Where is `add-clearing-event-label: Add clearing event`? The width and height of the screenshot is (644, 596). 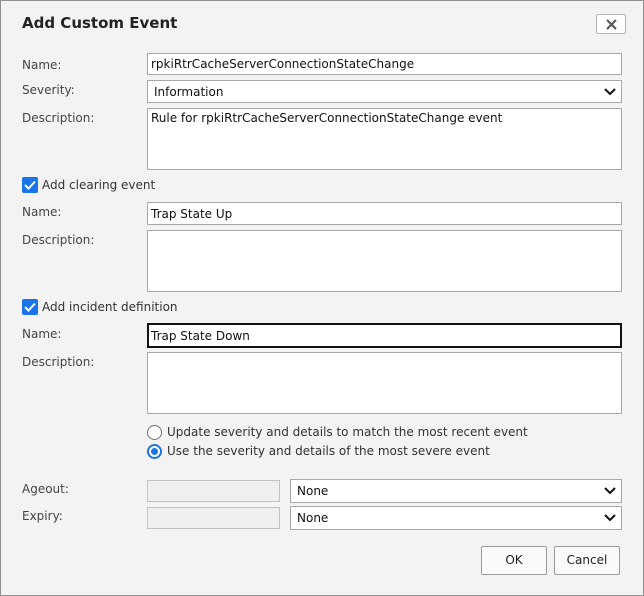 add-clearing-event-label: Add clearing event is located at coordinates (99, 185).